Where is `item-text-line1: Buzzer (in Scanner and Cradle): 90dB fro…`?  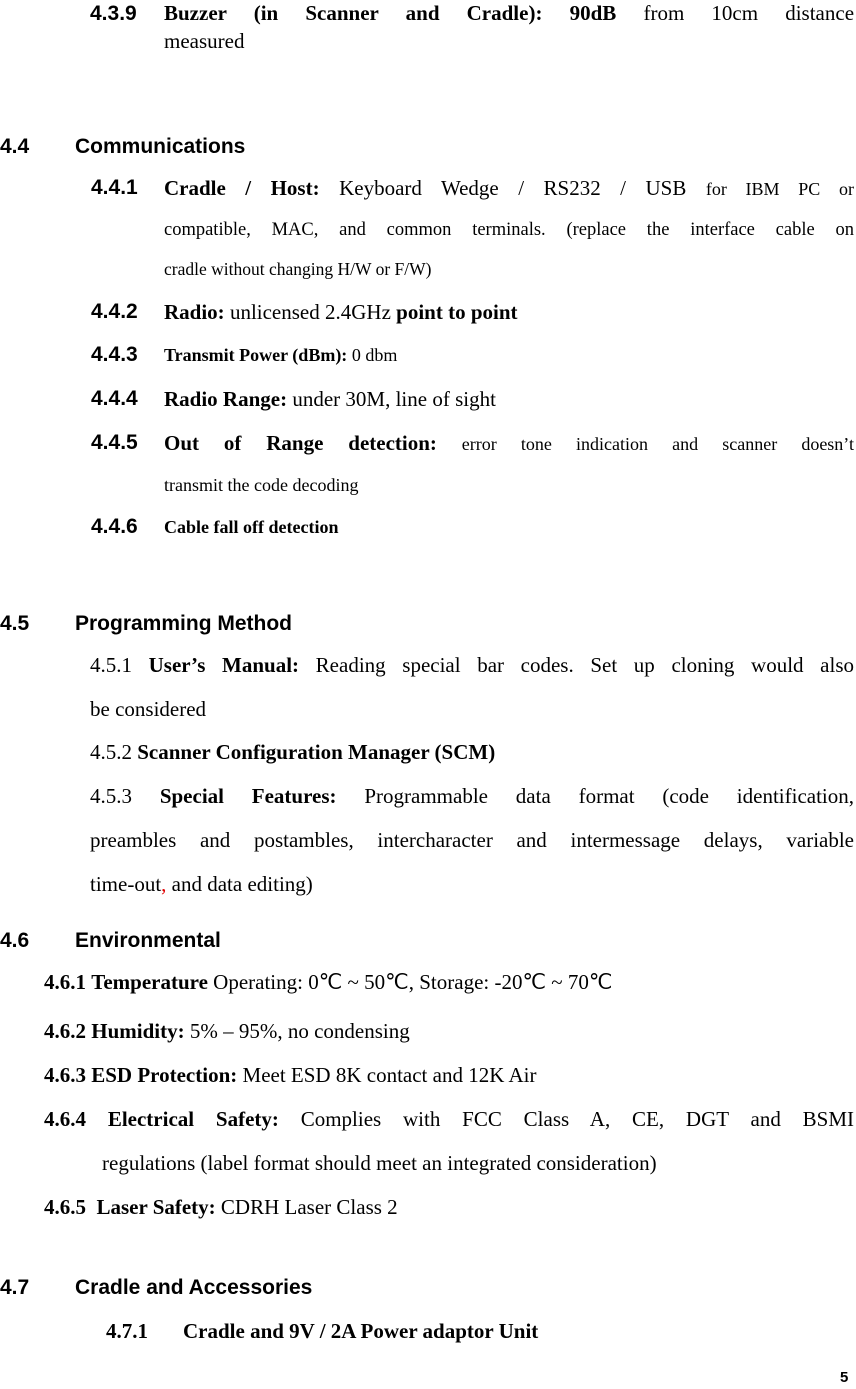
item-text-line1: Buzzer (in Scanner and Cradle): 90dB fro… is located at coordinates (509, 13).